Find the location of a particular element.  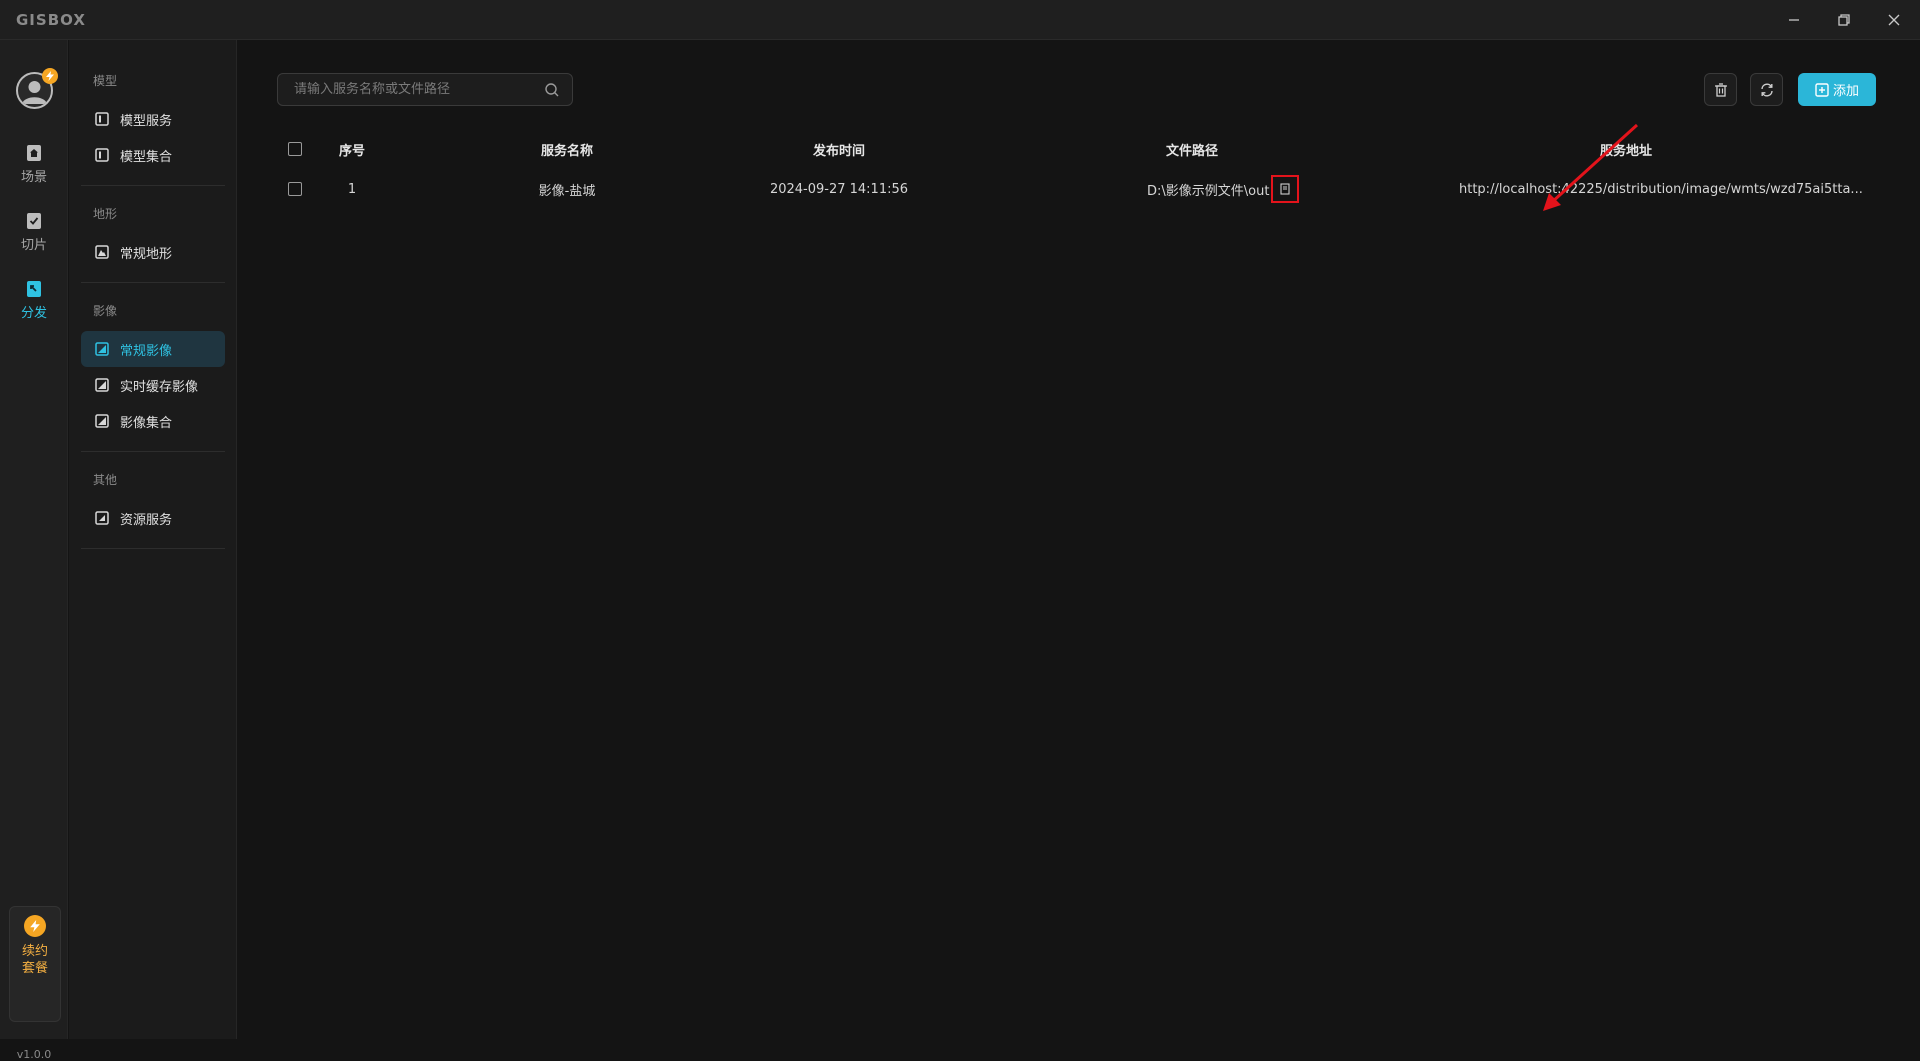

restore-button is located at coordinates (1844, 20).